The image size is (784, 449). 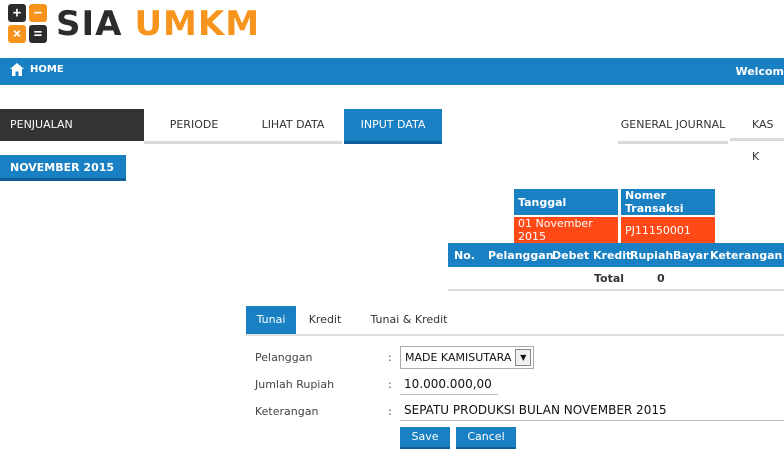 What do you see at coordinates (17, 69) in the screenshot?
I see `home-icon` at bounding box center [17, 69].